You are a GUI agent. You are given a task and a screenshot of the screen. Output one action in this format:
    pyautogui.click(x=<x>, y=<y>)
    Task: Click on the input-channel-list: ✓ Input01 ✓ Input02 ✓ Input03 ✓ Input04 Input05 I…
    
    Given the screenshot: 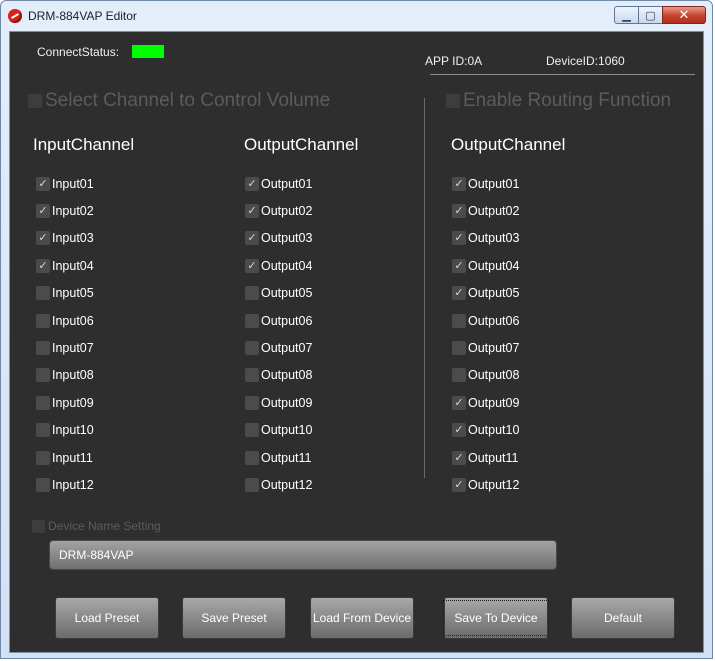 What is the action you would take?
    pyautogui.click(x=65, y=334)
    